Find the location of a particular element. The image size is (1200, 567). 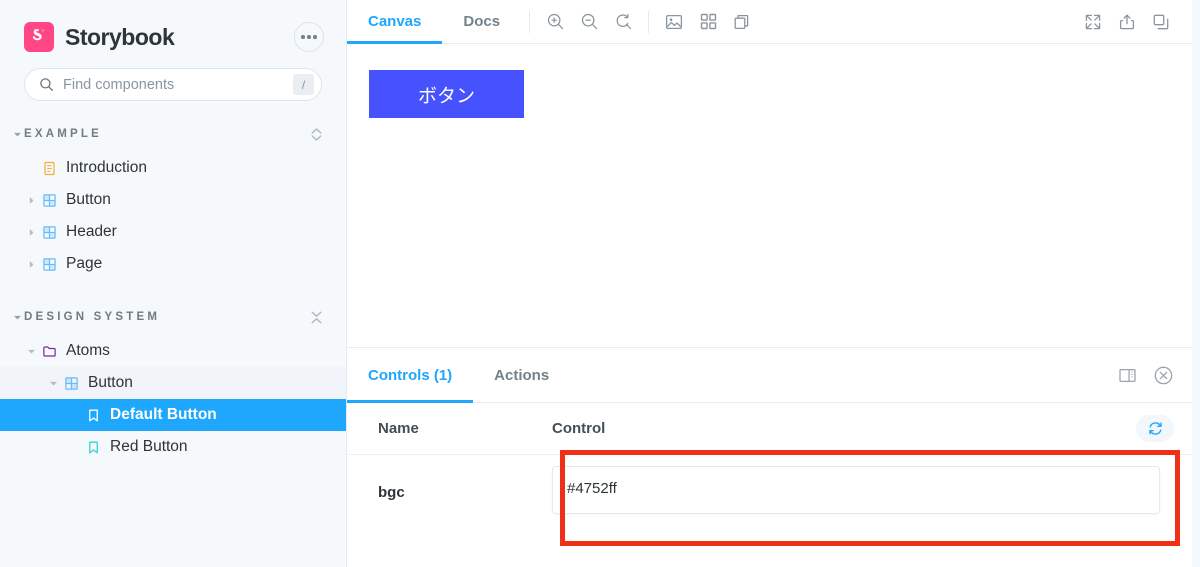

folder-icon is located at coordinates (49, 351).